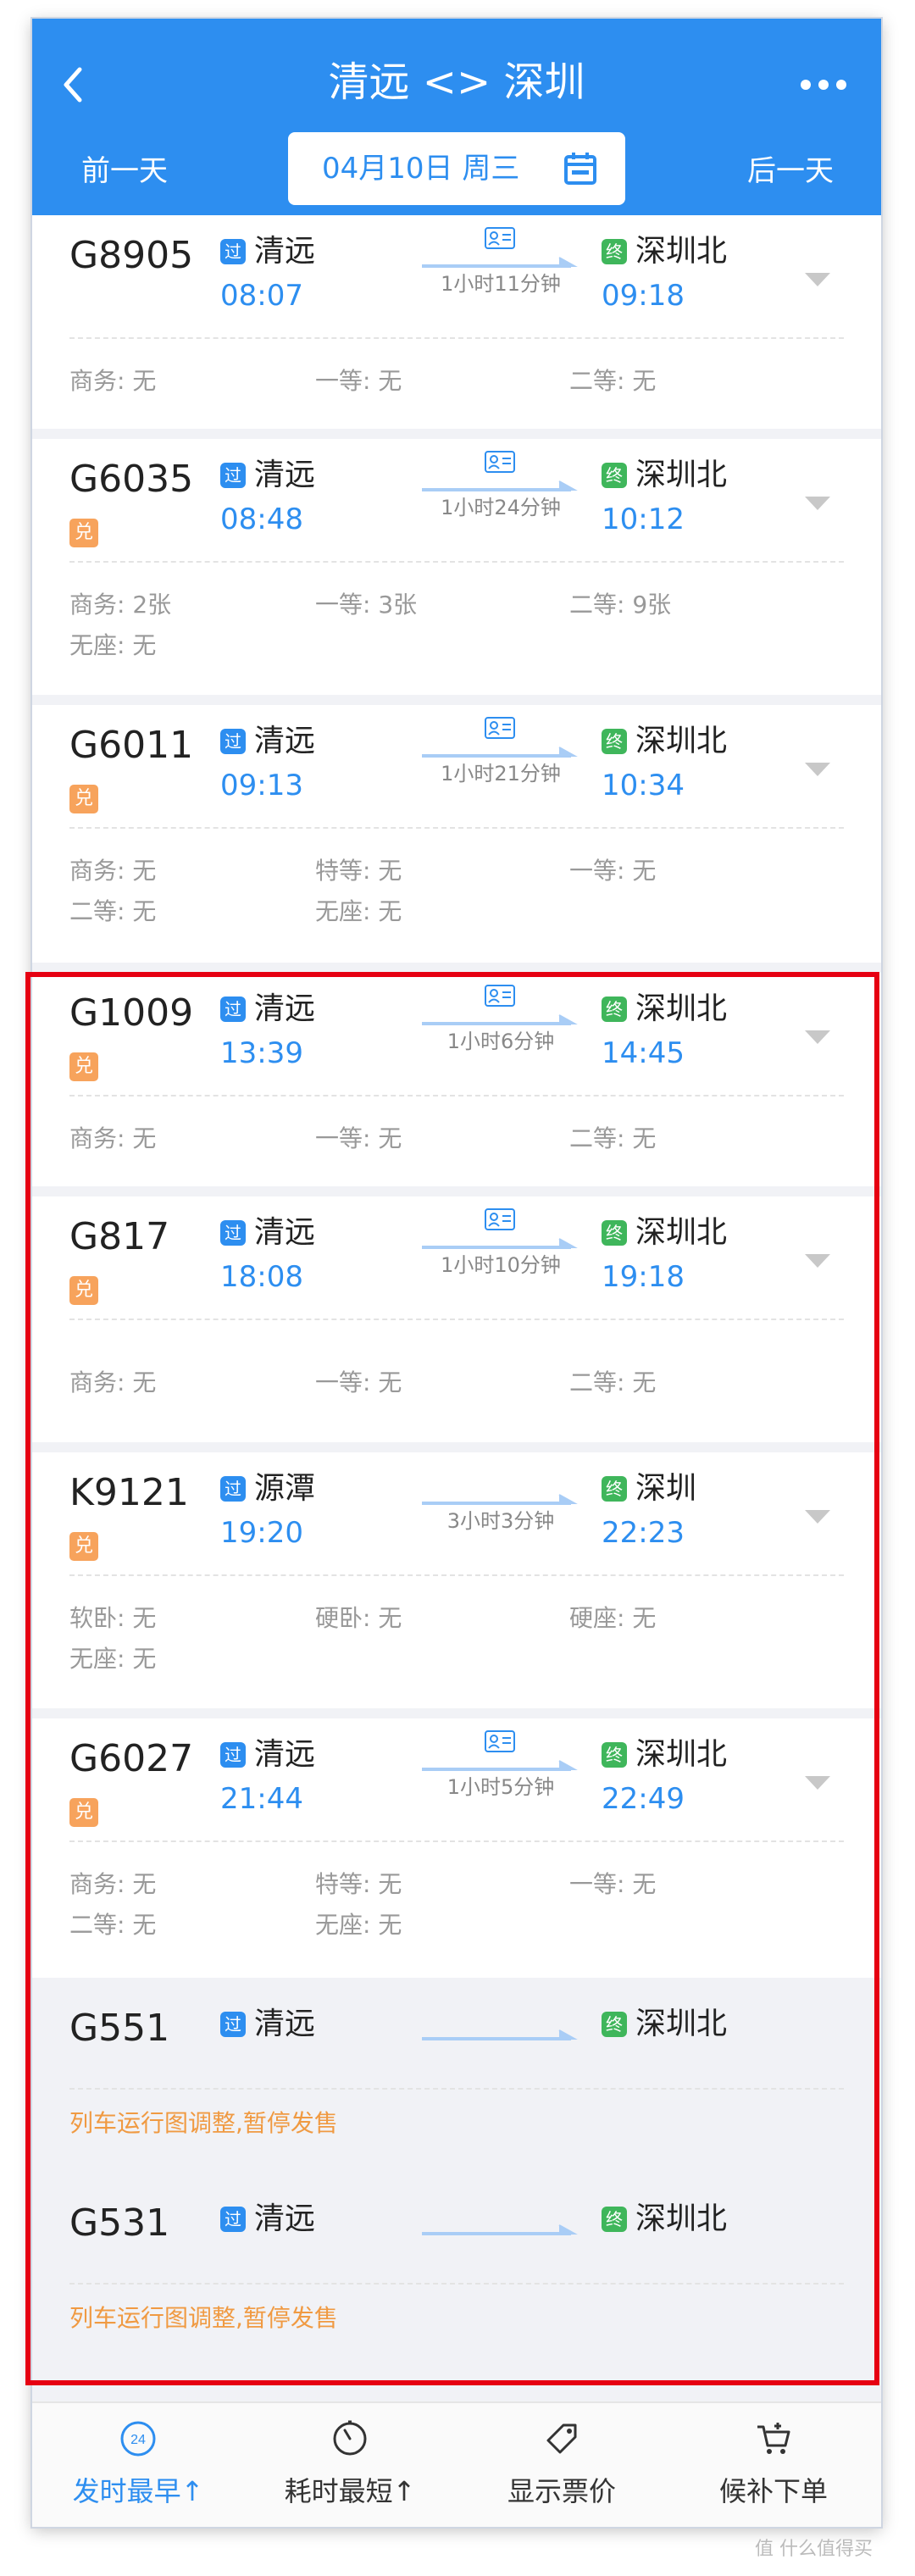 The image size is (915, 2576). I want to click on arrival-time: 09:18, so click(643, 296).